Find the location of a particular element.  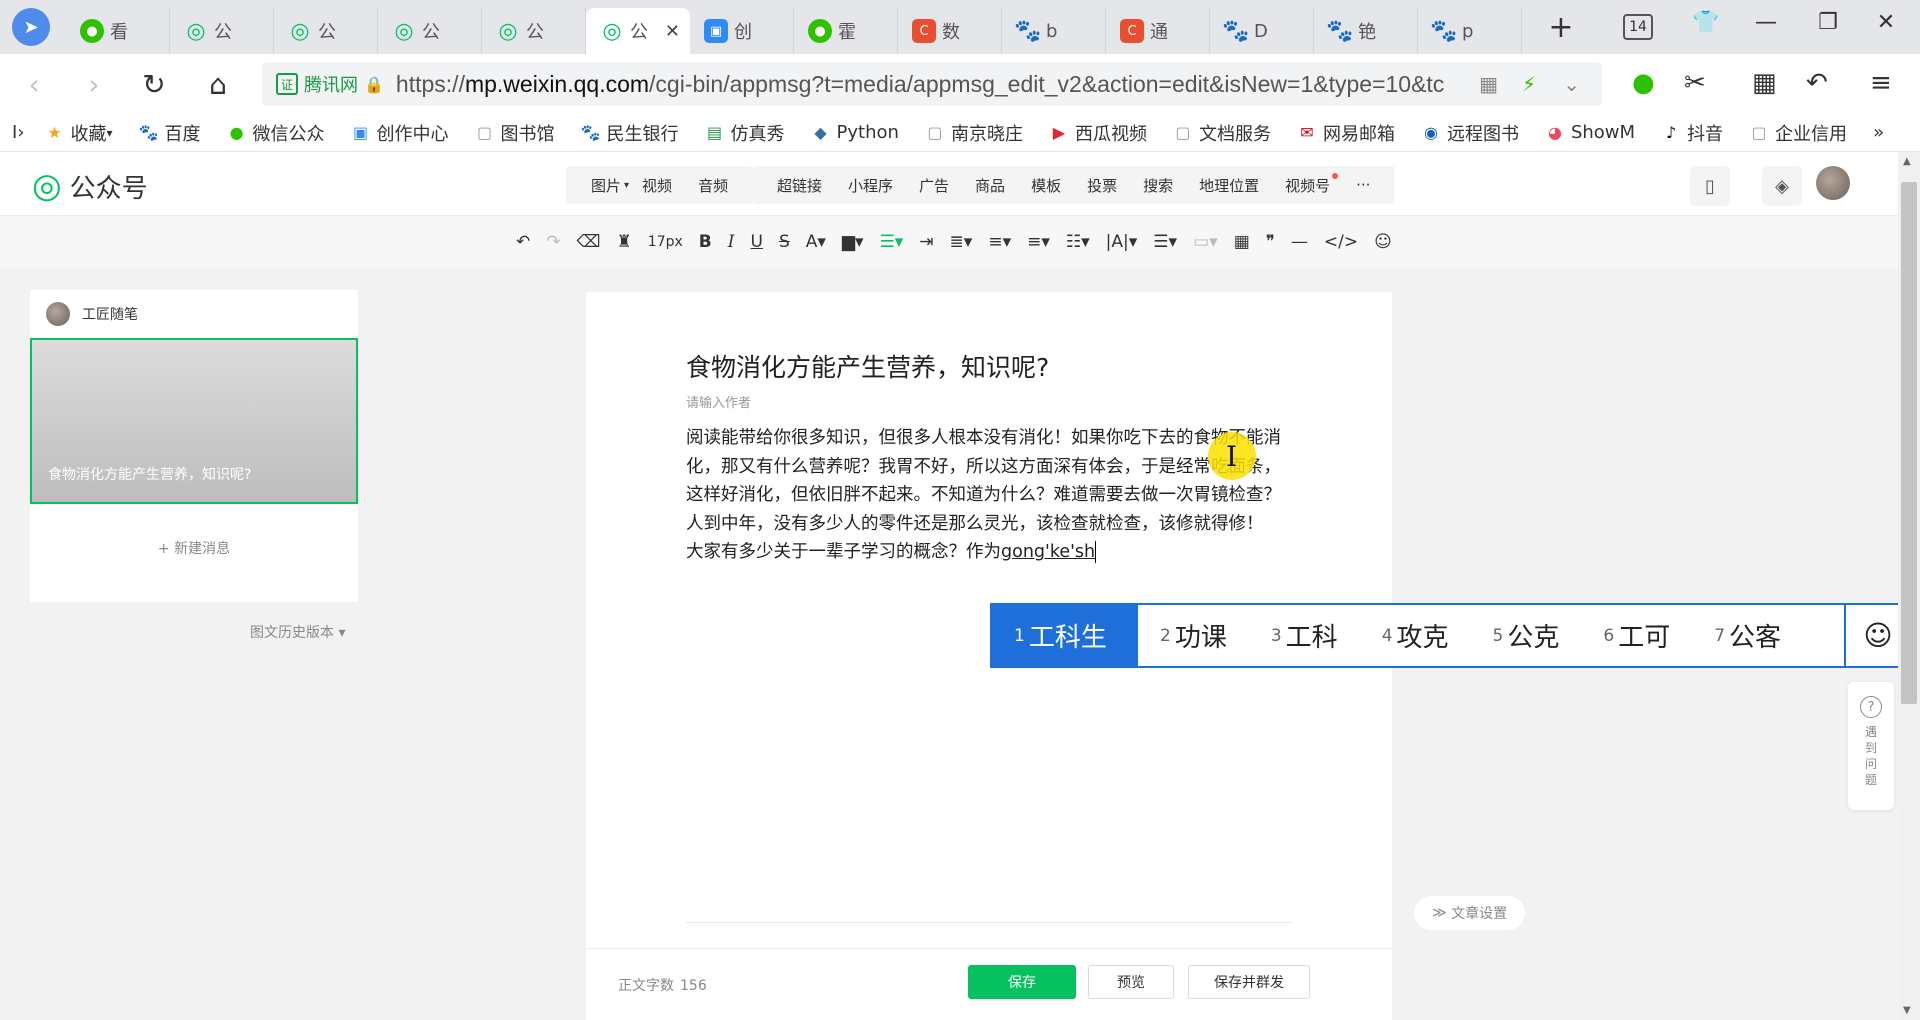

user-avatar is located at coordinates (1833, 183).